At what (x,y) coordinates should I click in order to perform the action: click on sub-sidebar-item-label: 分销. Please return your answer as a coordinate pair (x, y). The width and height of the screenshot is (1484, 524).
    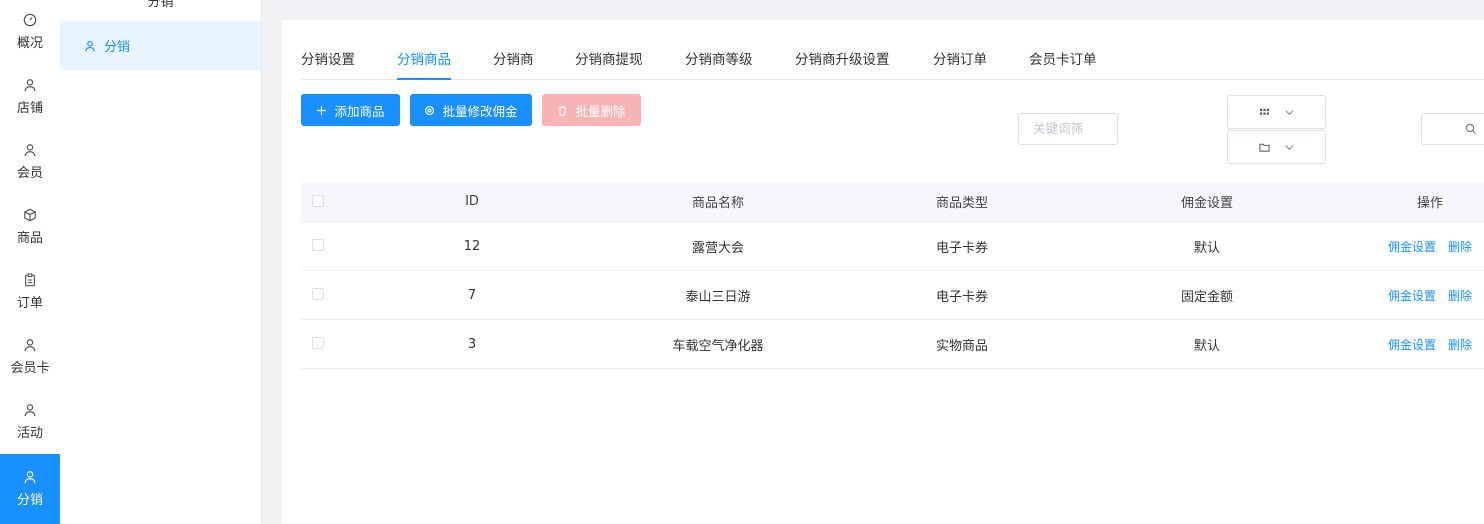
    Looking at the image, I should click on (117, 47).